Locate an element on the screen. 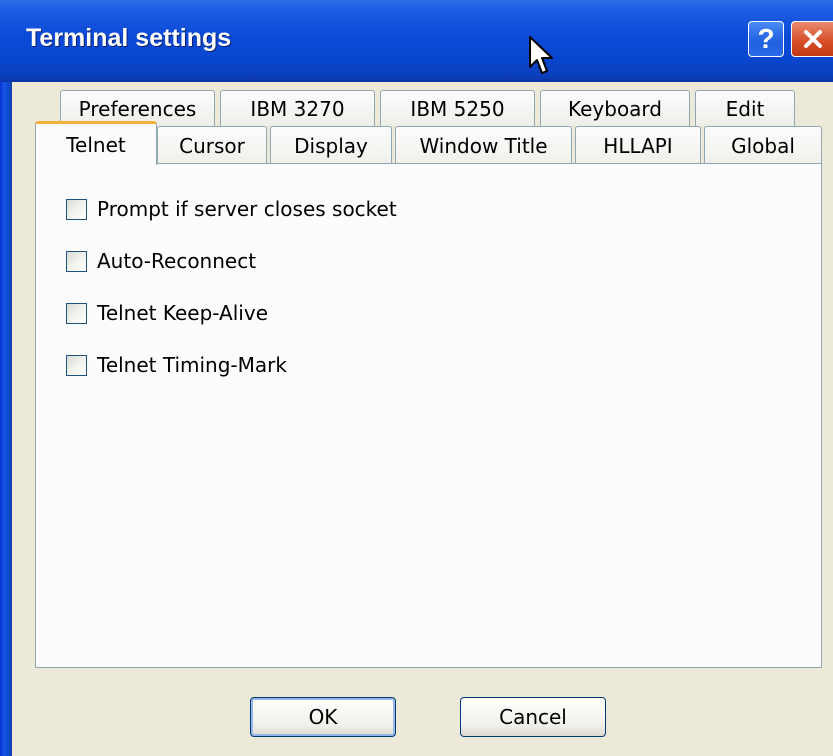  cancel-button: Cancel is located at coordinates (533, 717).